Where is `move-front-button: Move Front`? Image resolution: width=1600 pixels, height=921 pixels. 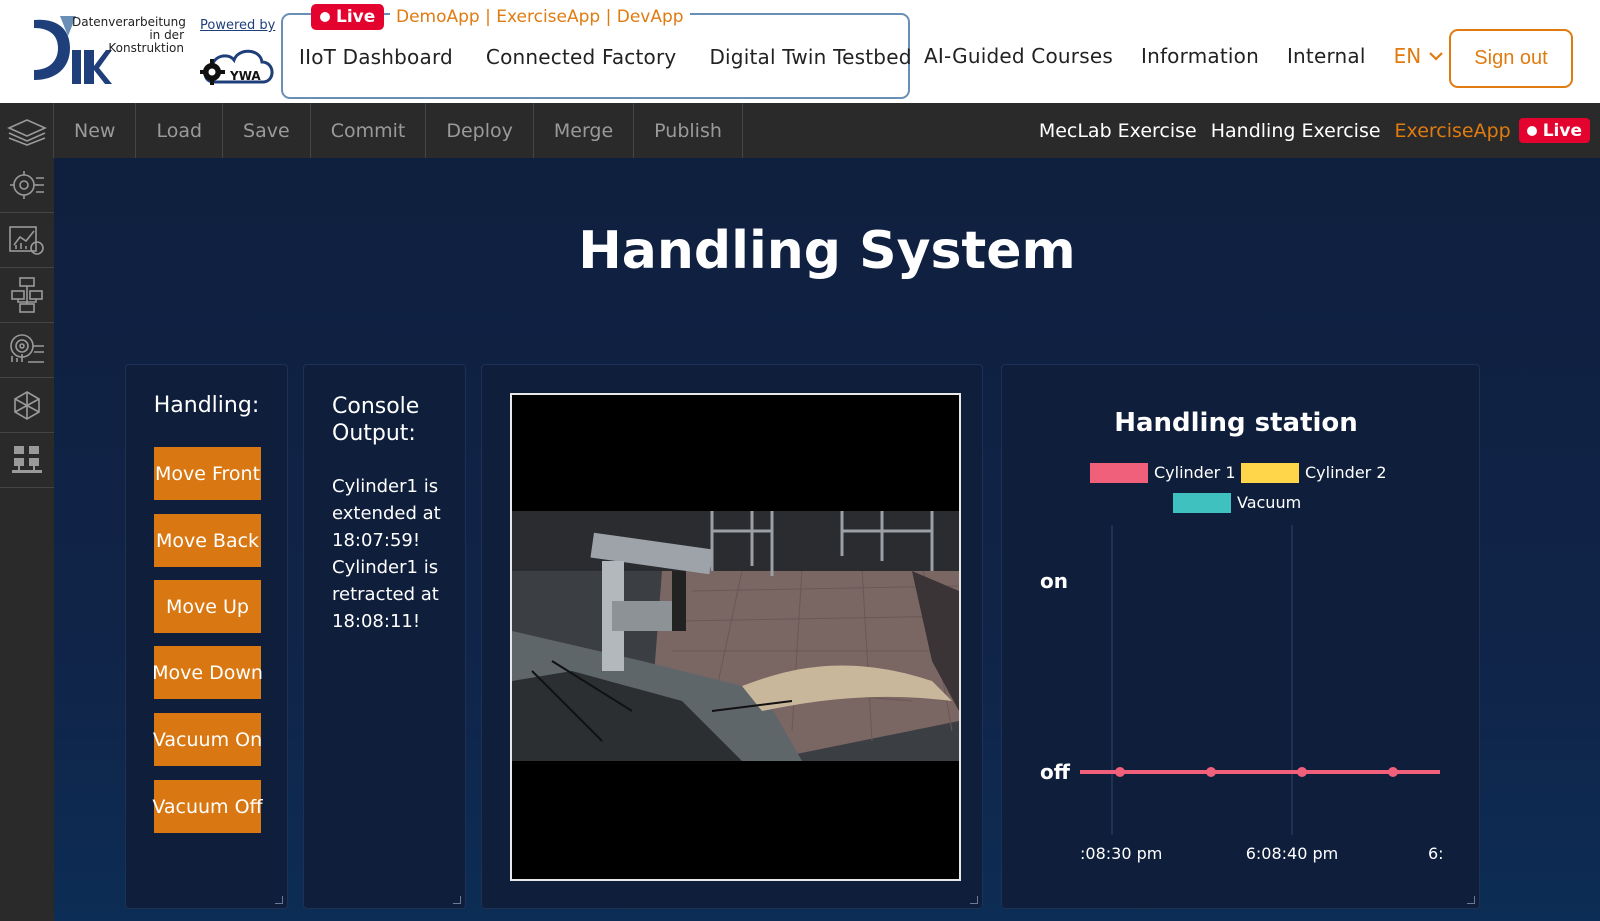
move-front-button: Move Front is located at coordinates (207, 473).